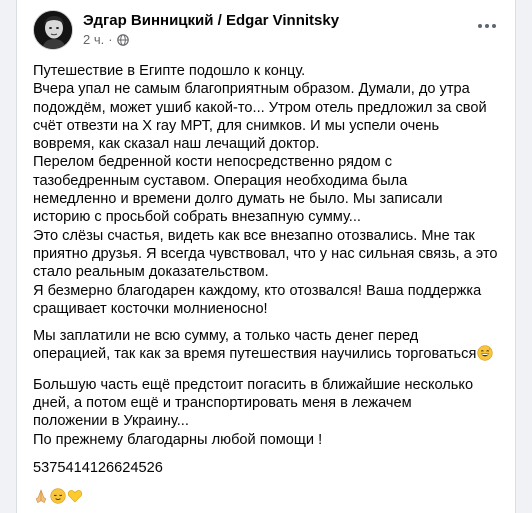 The width and height of the screenshot is (532, 513). I want to click on emoji-row, so click(272, 496).